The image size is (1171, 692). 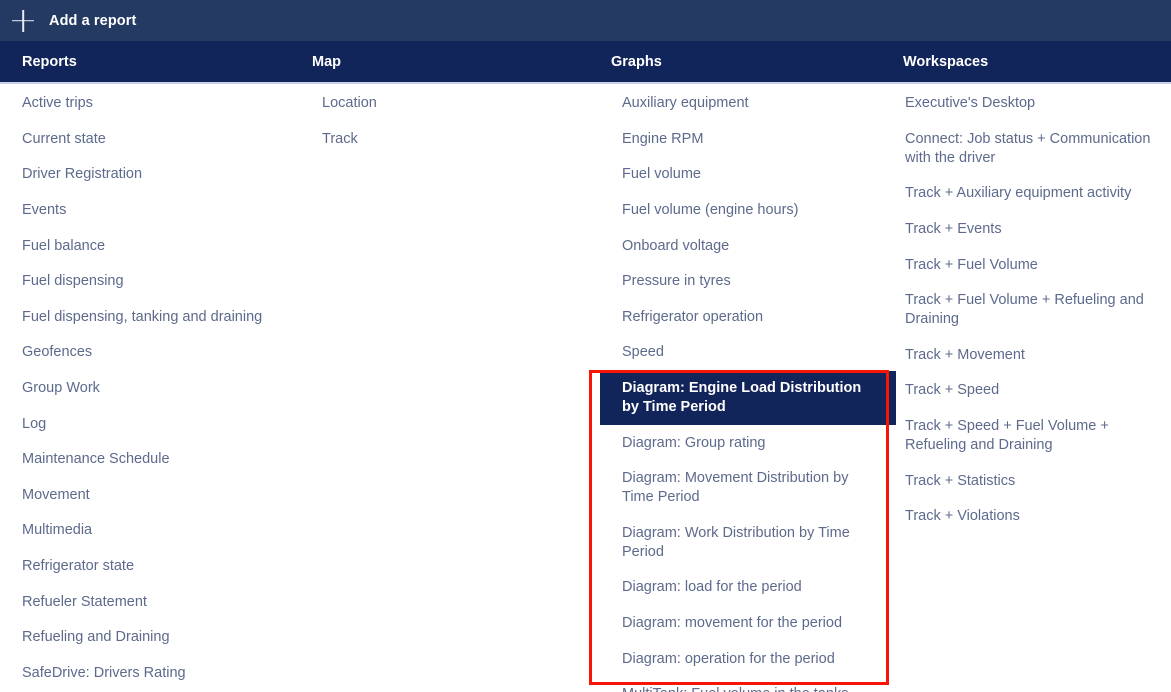 What do you see at coordinates (1028, 230) in the screenshot?
I see `list-item: Track + Events` at bounding box center [1028, 230].